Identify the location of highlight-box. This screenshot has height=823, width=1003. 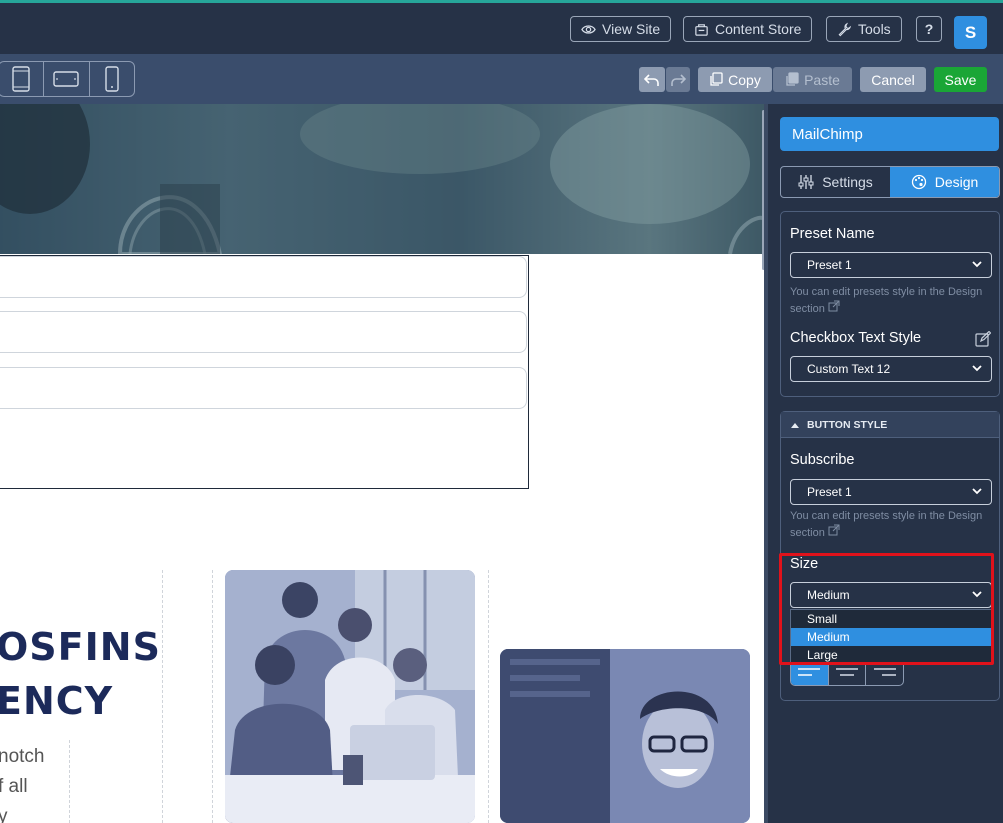
(886, 609).